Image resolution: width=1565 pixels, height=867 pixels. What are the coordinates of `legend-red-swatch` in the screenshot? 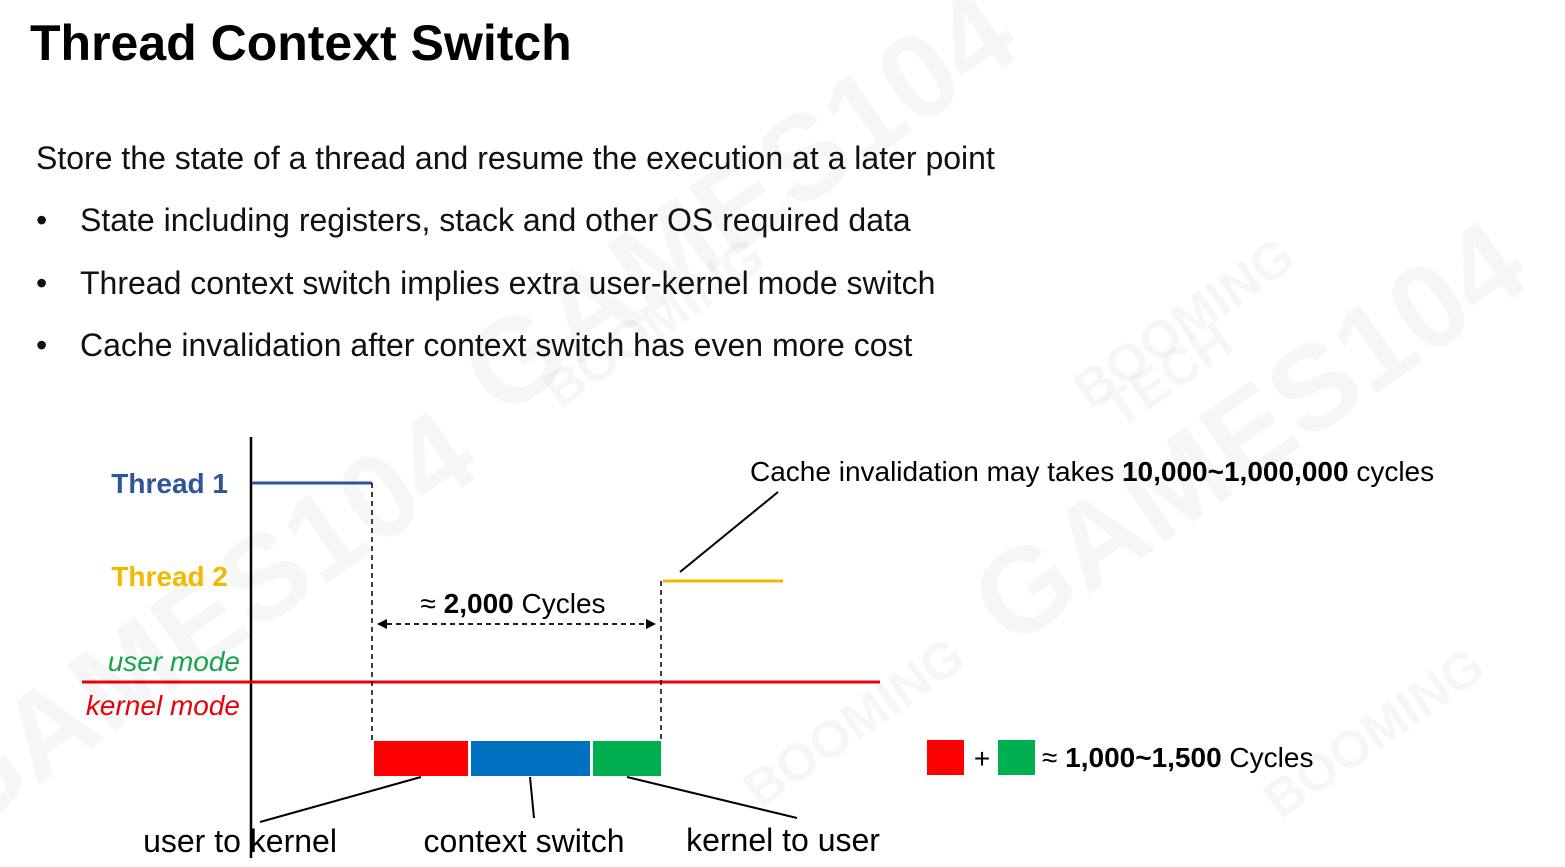 It's located at (945, 757).